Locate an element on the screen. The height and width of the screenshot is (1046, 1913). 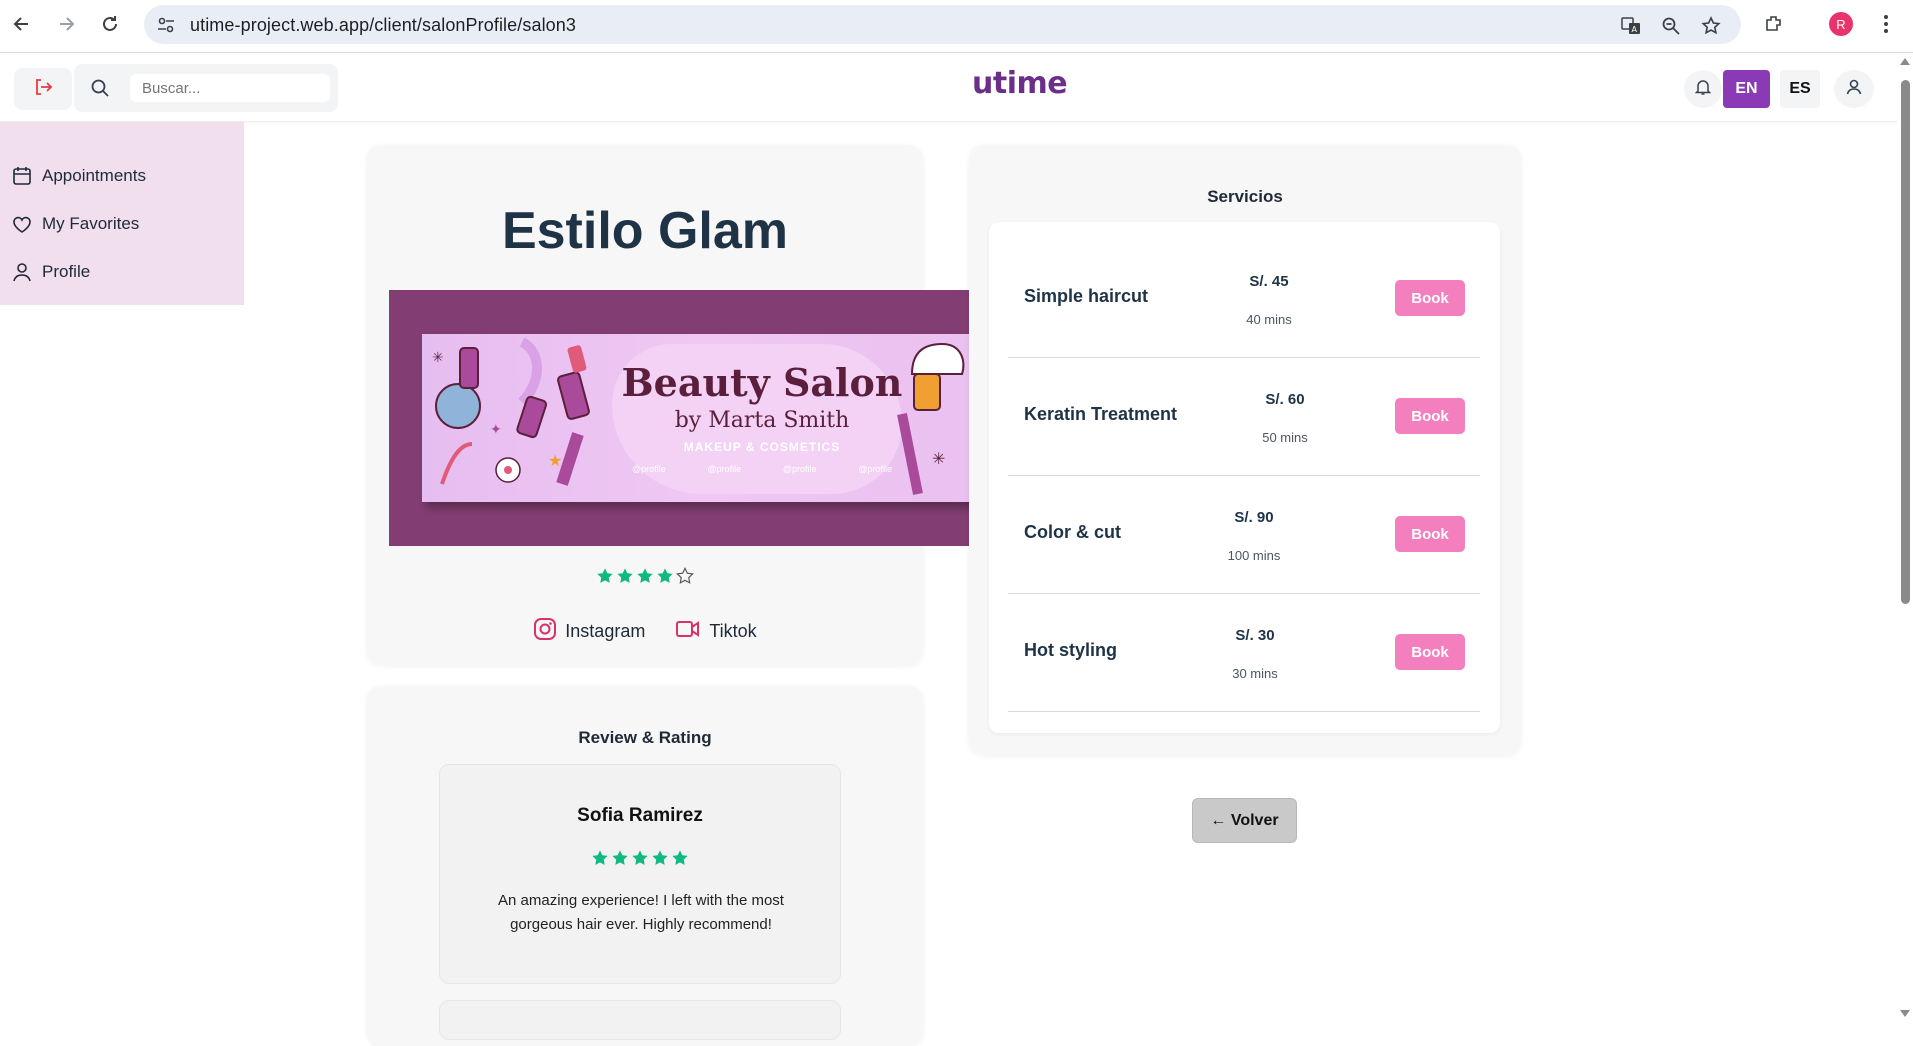
sidebar-item-favorites: My Favorites is located at coordinates (122, 224).